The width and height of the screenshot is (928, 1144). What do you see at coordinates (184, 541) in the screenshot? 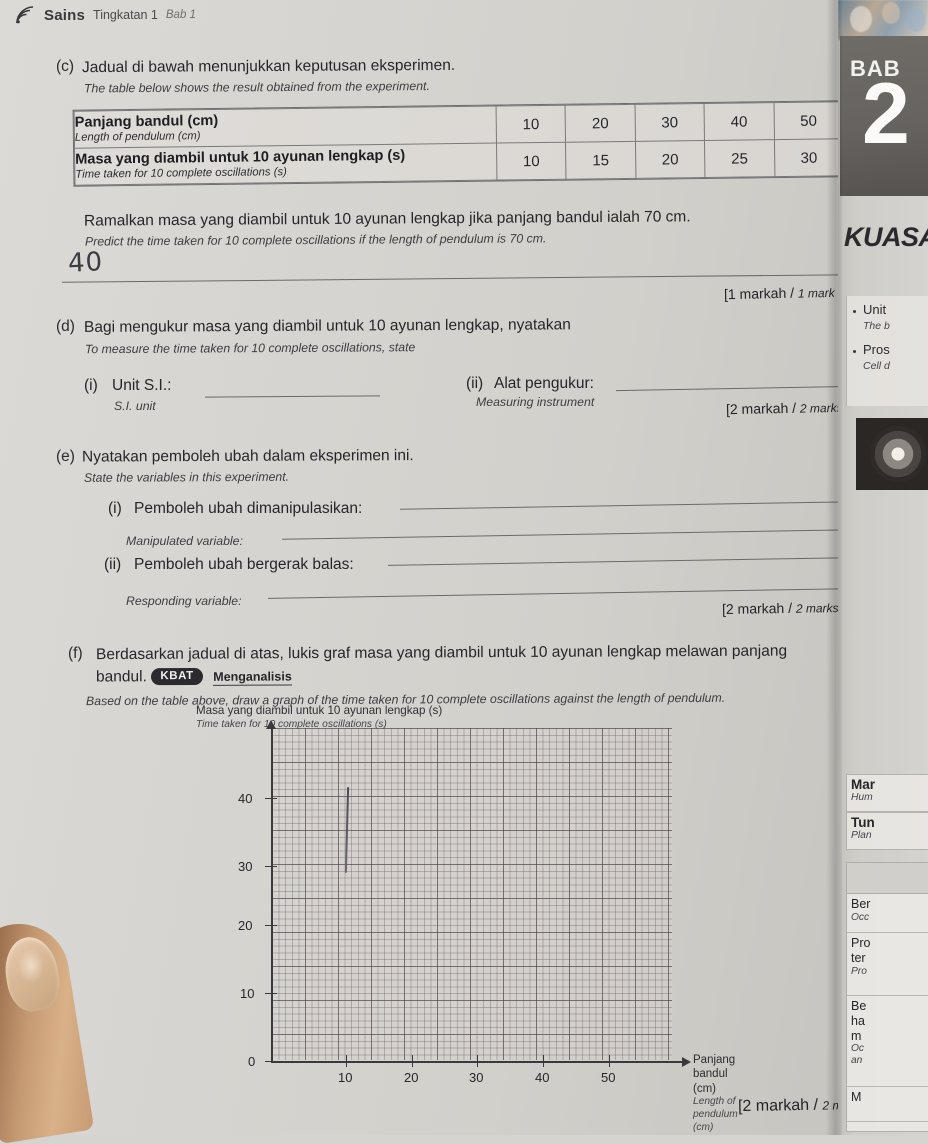
I see `question-e-i-en: Manipulated variable:` at bounding box center [184, 541].